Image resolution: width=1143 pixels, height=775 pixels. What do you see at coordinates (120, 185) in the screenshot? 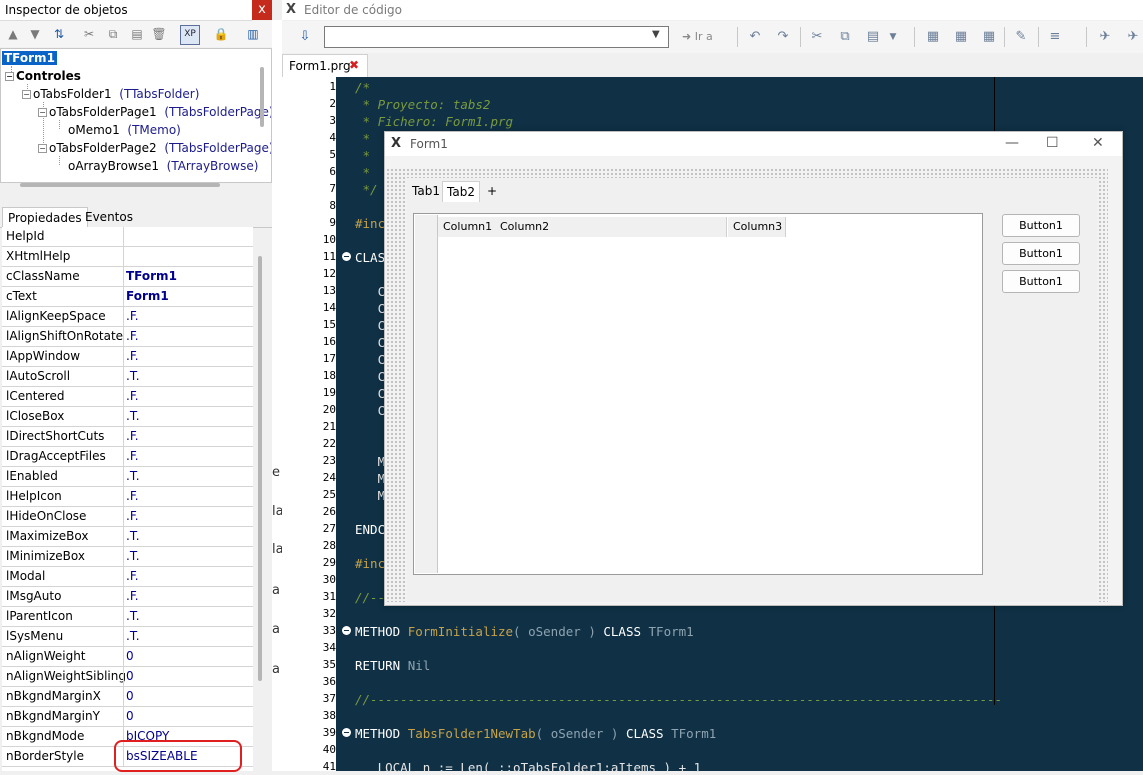
I see `tree-horizontal-scrollbar` at bounding box center [120, 185].